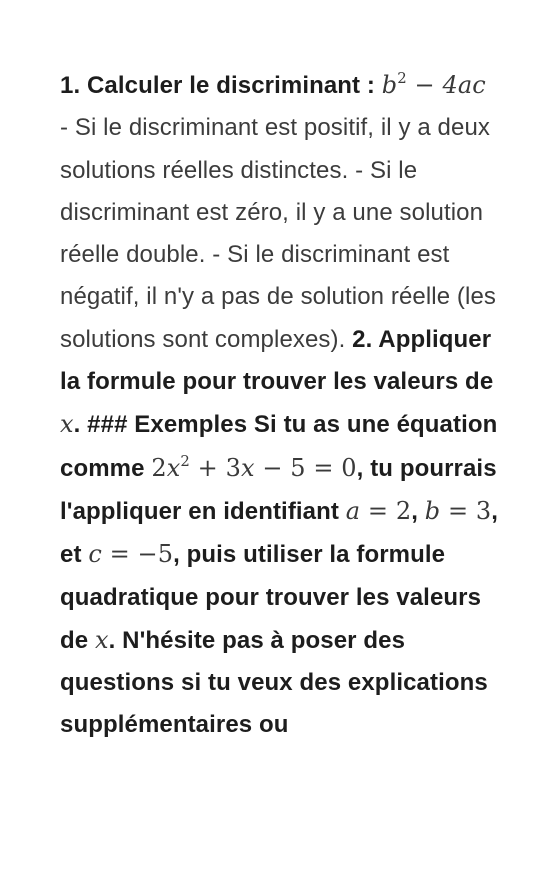 Image resolution: width=544 pixels, height=874 pixels. Describe the element at coordinates (215, 467) in the screenshot. I see `math-equation-middle: + 3` at that location.